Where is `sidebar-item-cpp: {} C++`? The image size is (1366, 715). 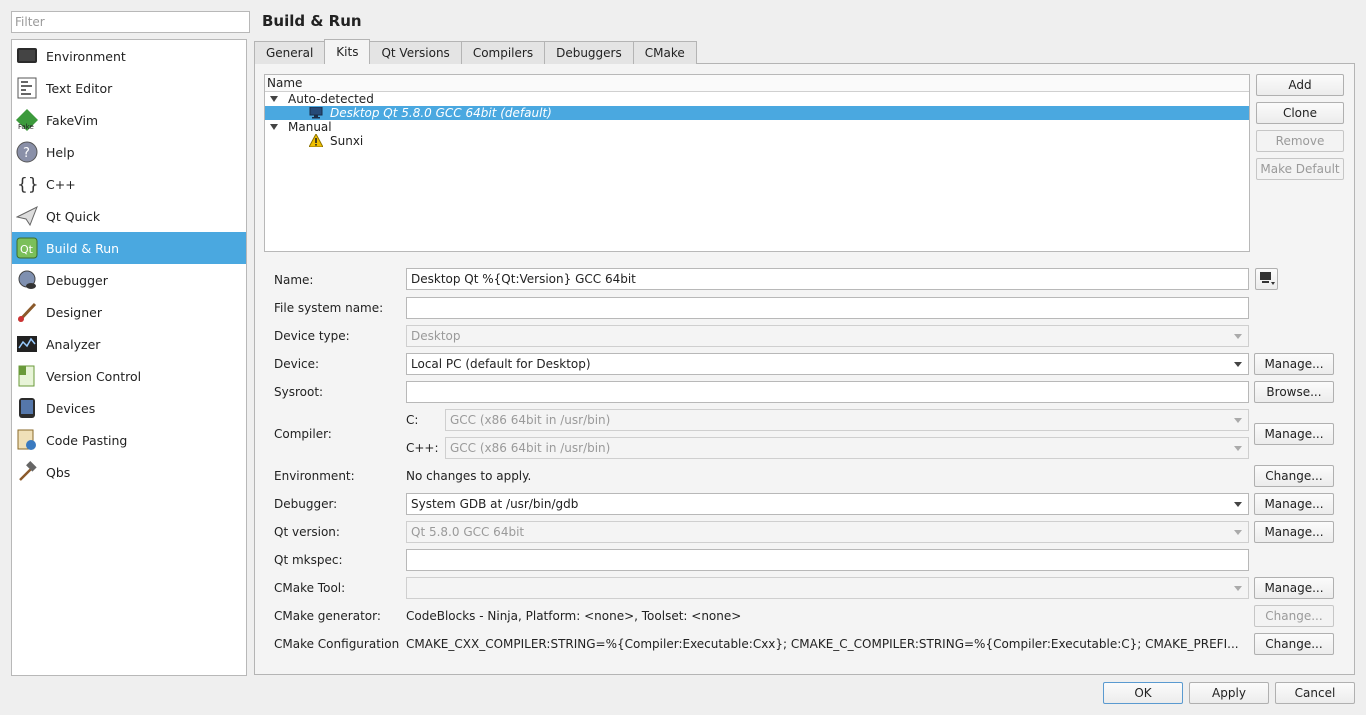 sidebar-item-cpp: {} C++ is located at coordinates (129, 184).